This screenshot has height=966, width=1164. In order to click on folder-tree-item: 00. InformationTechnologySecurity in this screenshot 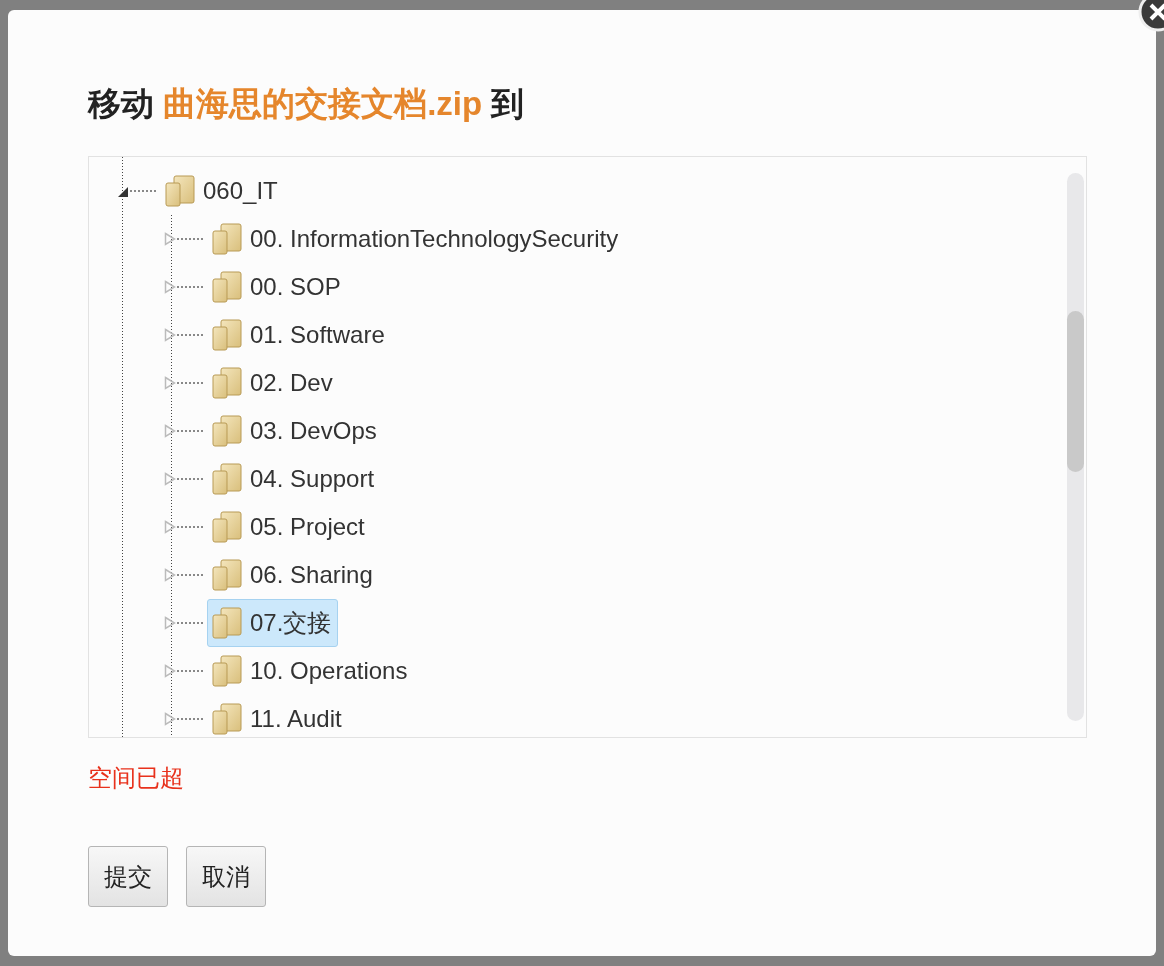, I will do `click(416, 239)`.